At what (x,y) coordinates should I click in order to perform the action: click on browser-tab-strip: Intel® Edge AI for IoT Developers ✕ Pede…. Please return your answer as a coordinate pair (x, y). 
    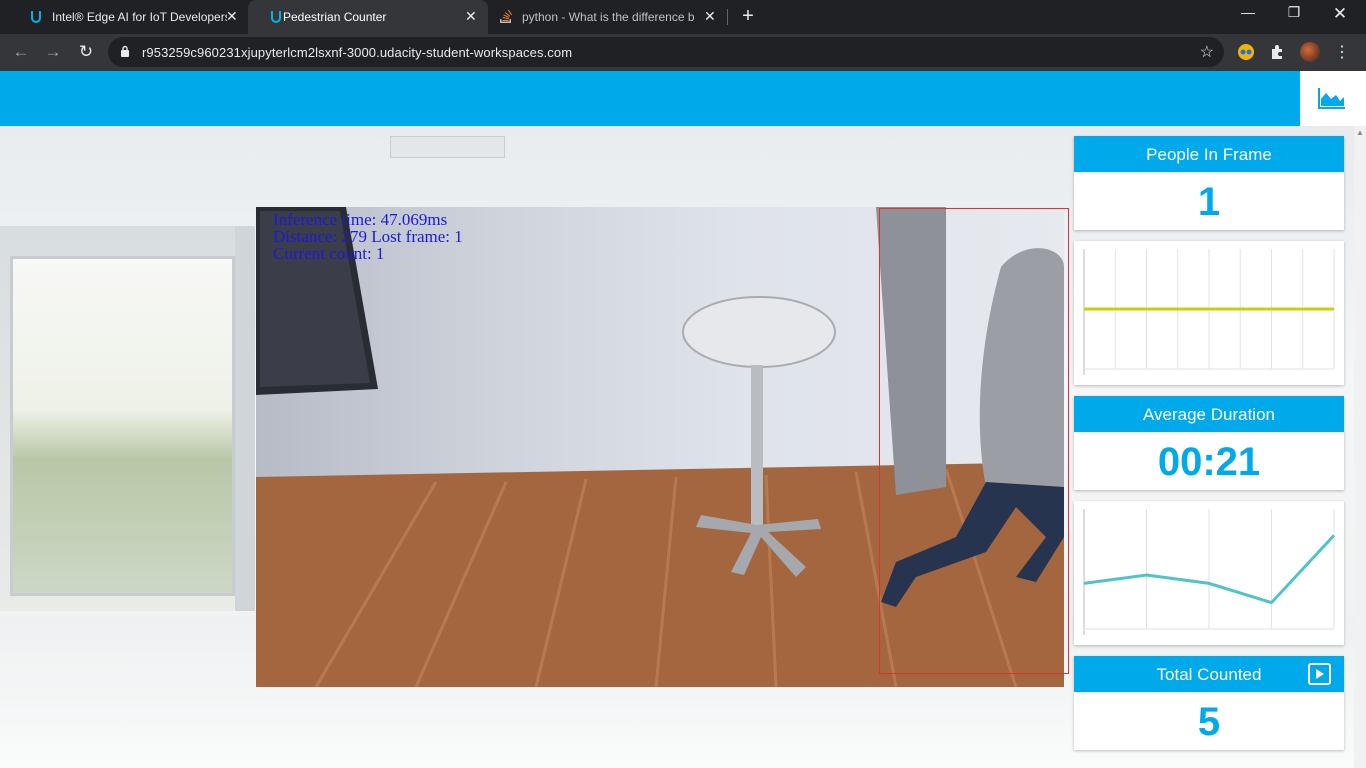
    Looking at the image, I should click on (683, 17).